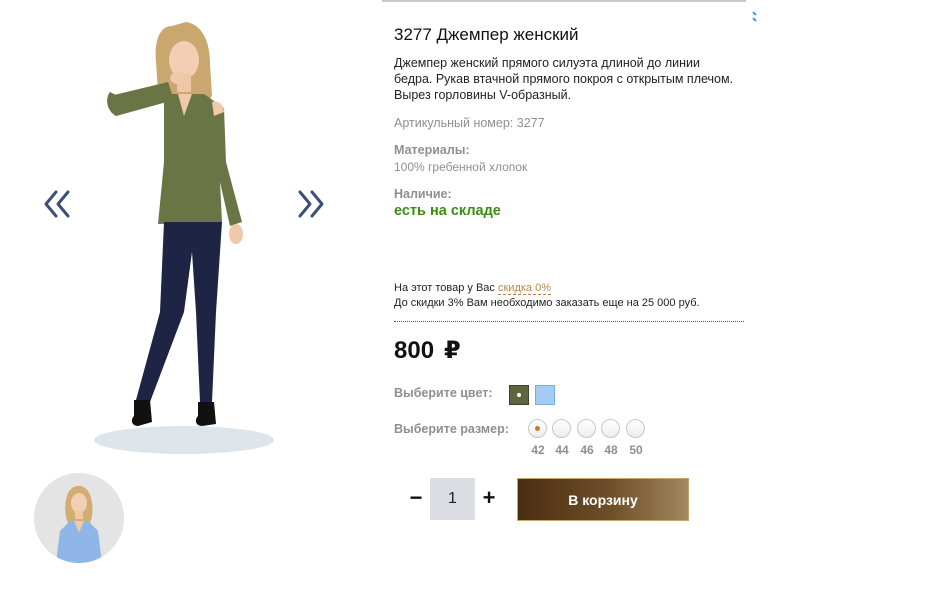 The image size is (942, 599). Describe the element at coordinates (569, 321) in the screenshot. I see `dotted-divider` at that location.